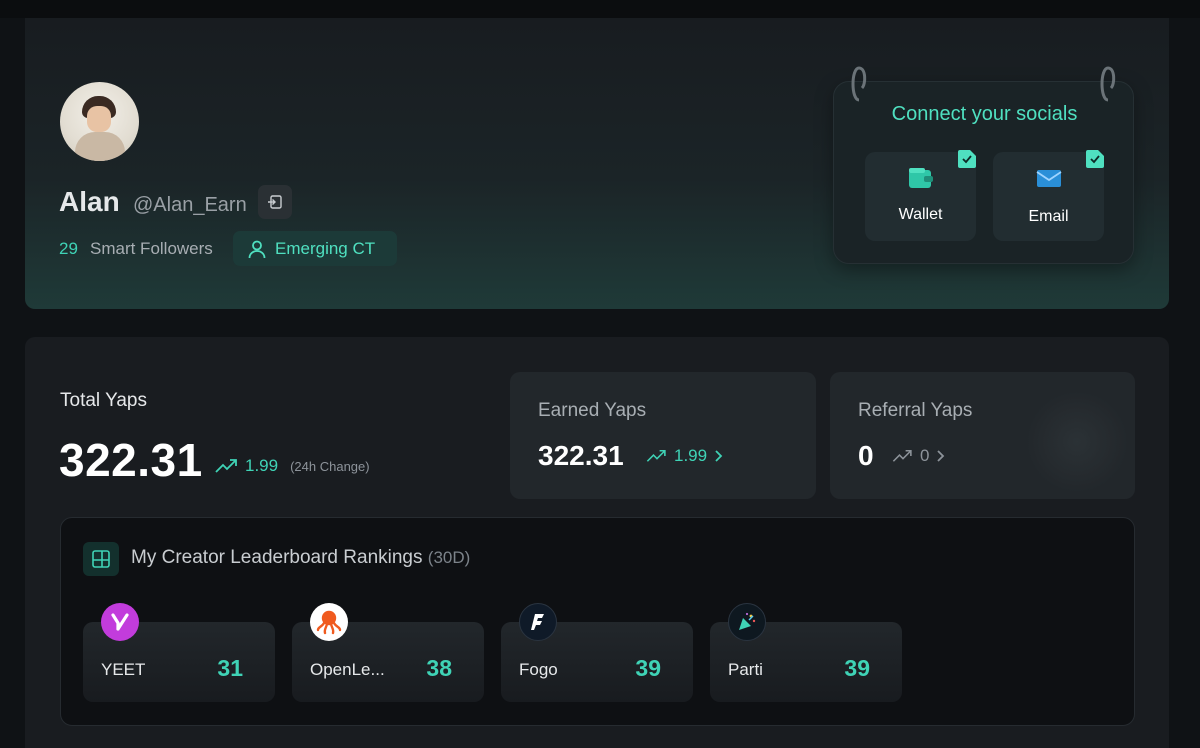 The height and width of the screenshot is (748, 1200). Describe the element at coordinates (984, 114) in the screenshot. I see `socials-title: Connect your socials` at that location.